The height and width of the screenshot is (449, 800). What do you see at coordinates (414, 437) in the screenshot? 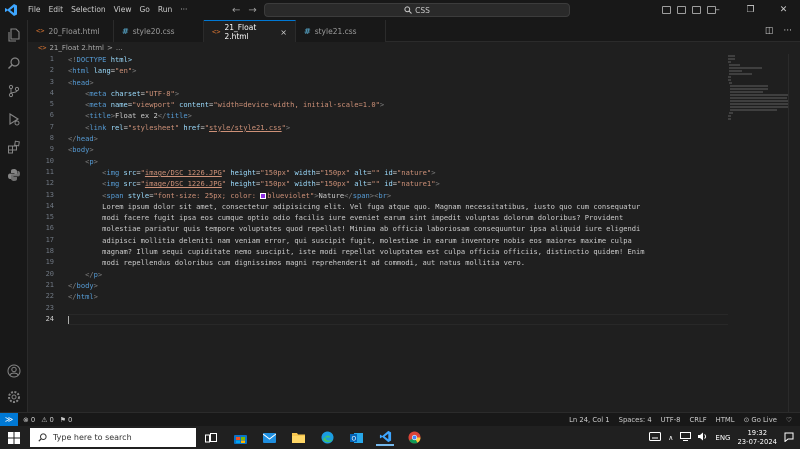
I see `chrome-icon` at bounding box center [414, 437].